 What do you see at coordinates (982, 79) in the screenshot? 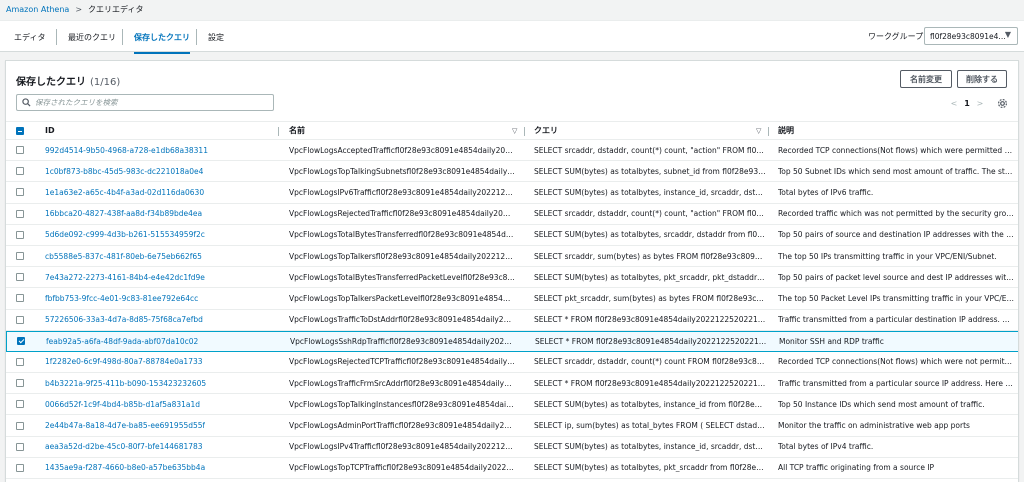
I see `delete-button: 削除する` at bounding box center [982, 79].